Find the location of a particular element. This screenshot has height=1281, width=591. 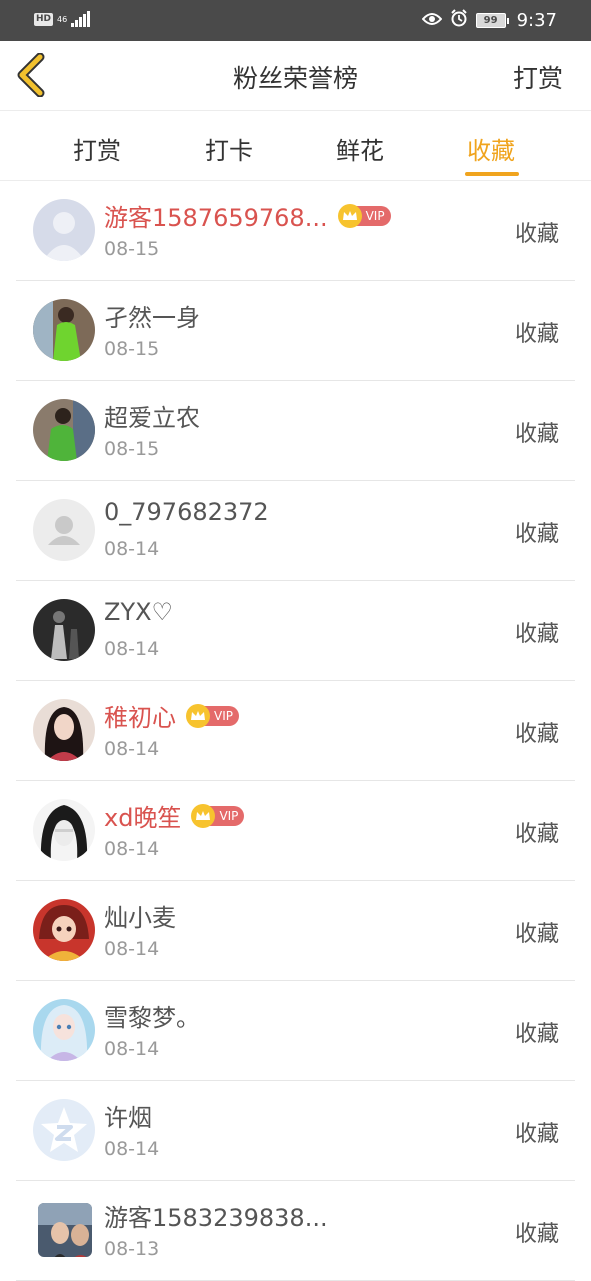

network-type: 46 is located at coordinates (62, 19).